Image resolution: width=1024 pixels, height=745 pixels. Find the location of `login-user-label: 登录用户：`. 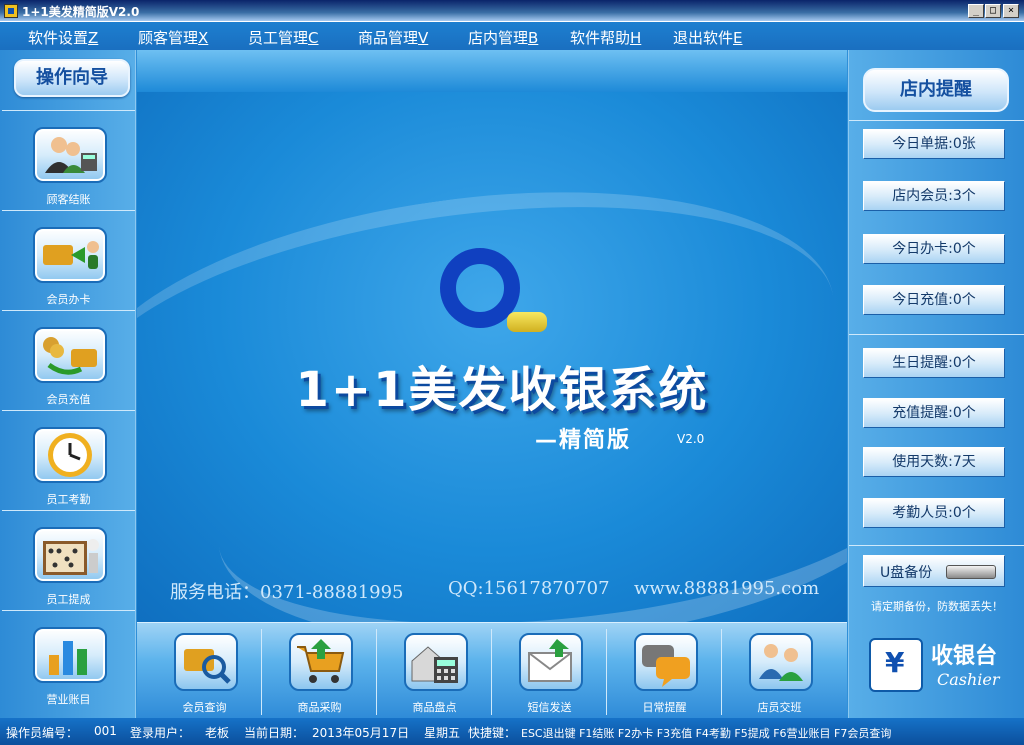

login-user-label: 登录用户： is located at coordinates (160, 733).